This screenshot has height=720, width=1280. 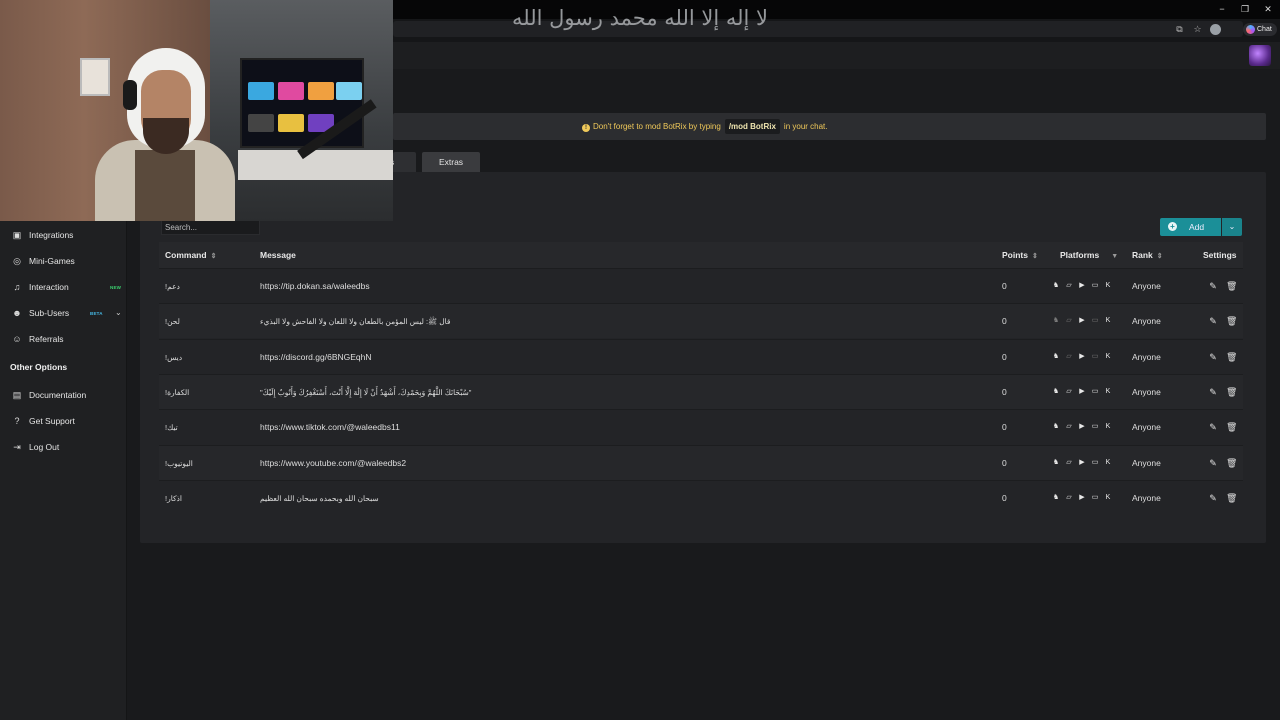 I want to click on book-icon: ▤, so click(x=17, y=395).